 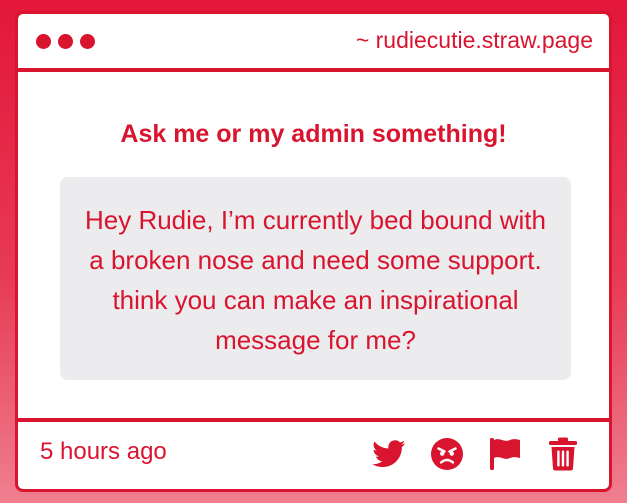 I want to click on window-dots, so click(x=65, y=41).